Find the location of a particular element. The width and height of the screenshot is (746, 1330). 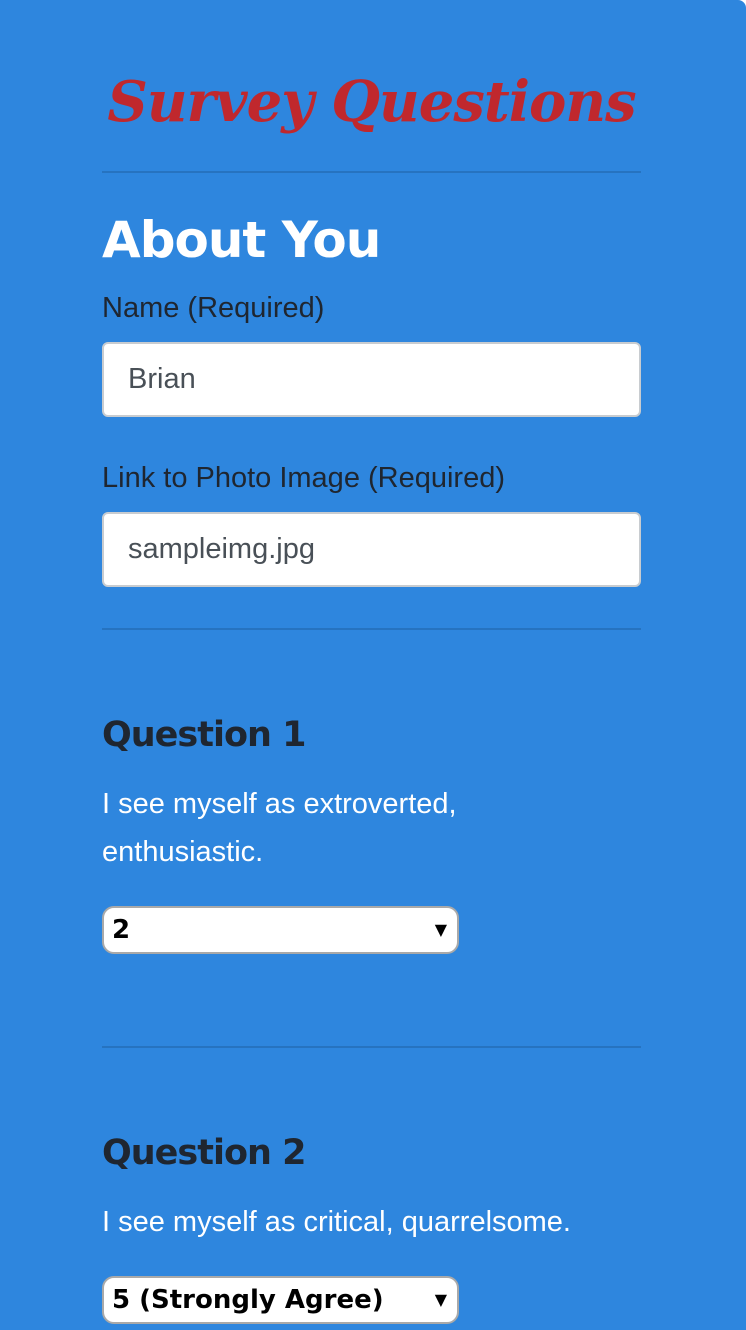

question-2-select: 5 (Strongly Agree) ▼ is located at coordinates (280, 1300).